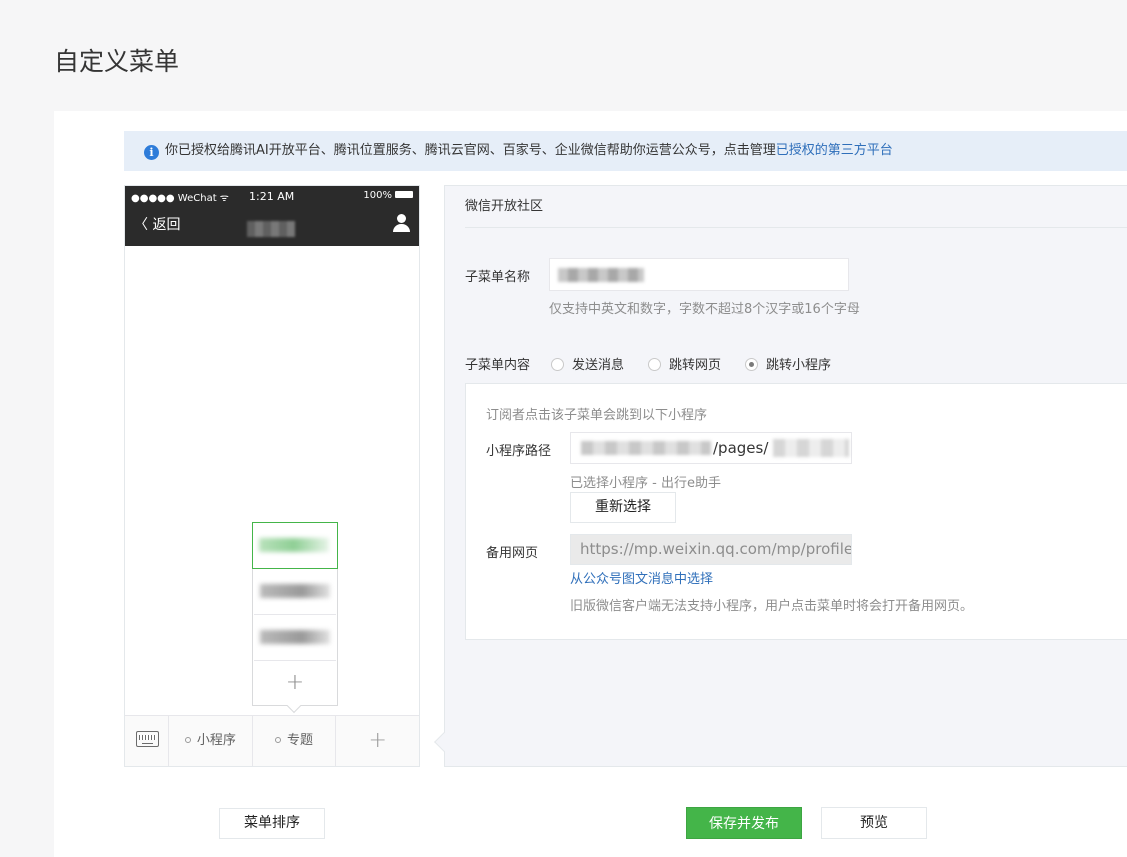 This screenshot has height=857, width=1127. I want to click on keyboard-toggle, so click(147, 741).